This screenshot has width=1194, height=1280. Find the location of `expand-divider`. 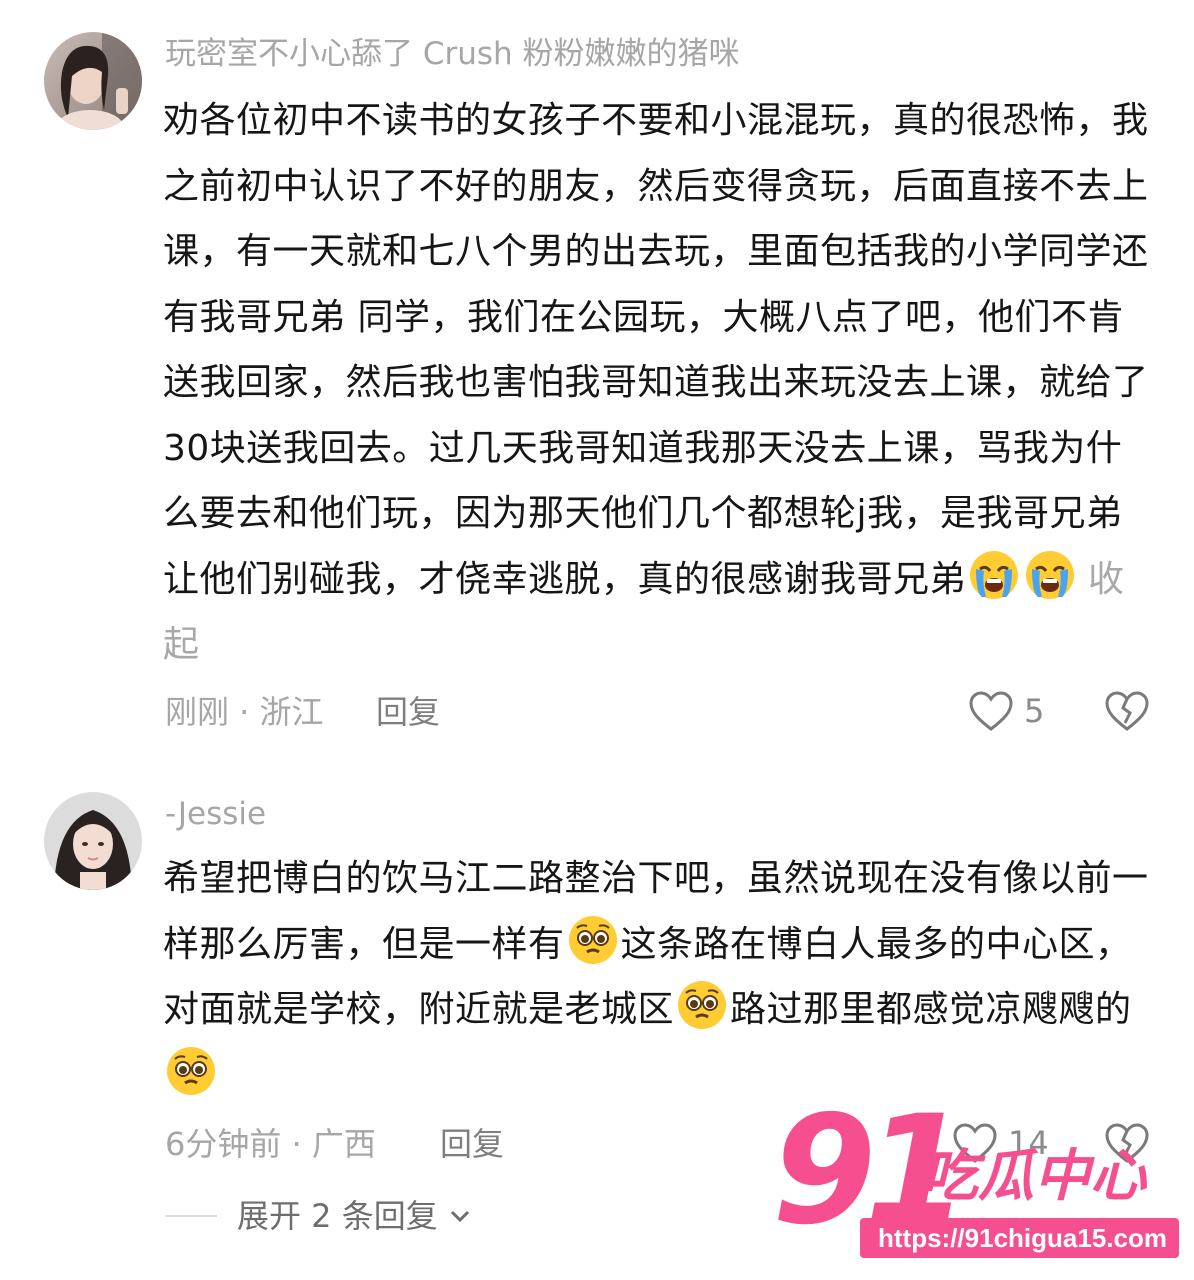

expand-divider is located at coordinates (191, 1216).